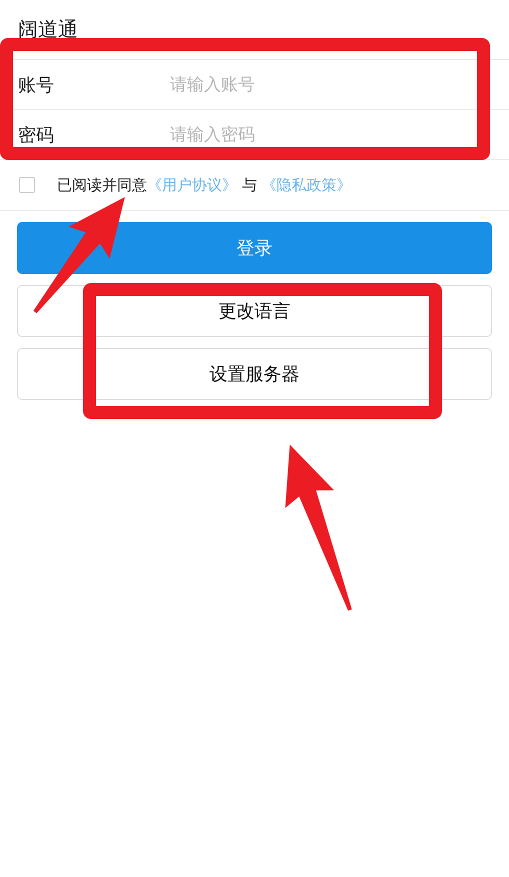 The image size is (509, 877). Describe the element at coordinates (36, 135) in the screenshot. I see `field-label: 密码` at that location.